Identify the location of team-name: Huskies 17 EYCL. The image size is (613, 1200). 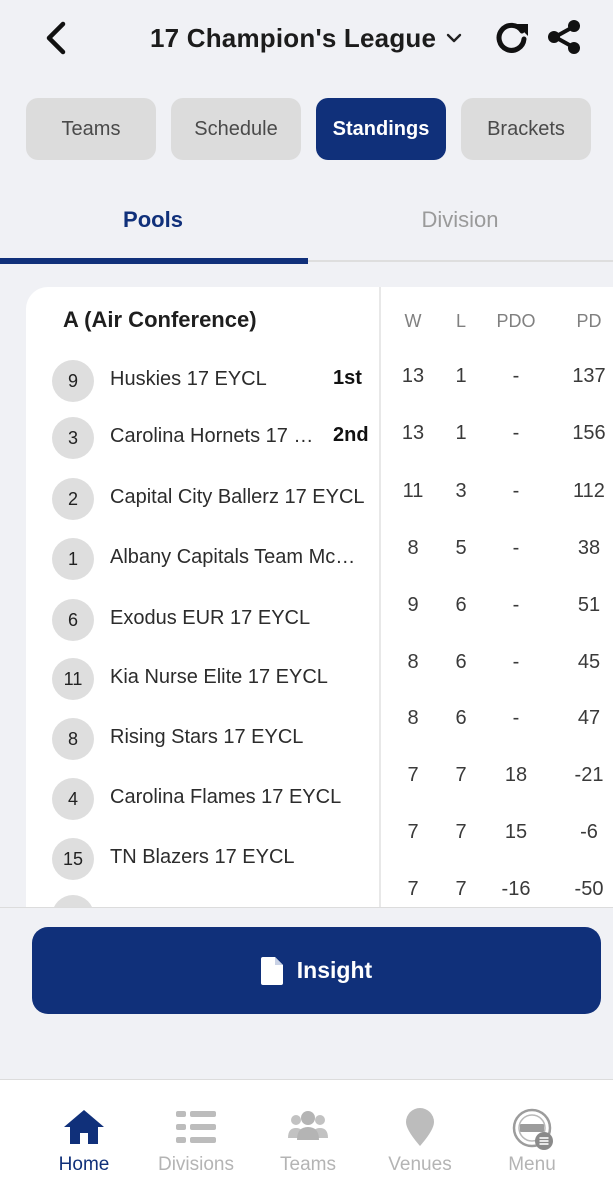
(188, 379).